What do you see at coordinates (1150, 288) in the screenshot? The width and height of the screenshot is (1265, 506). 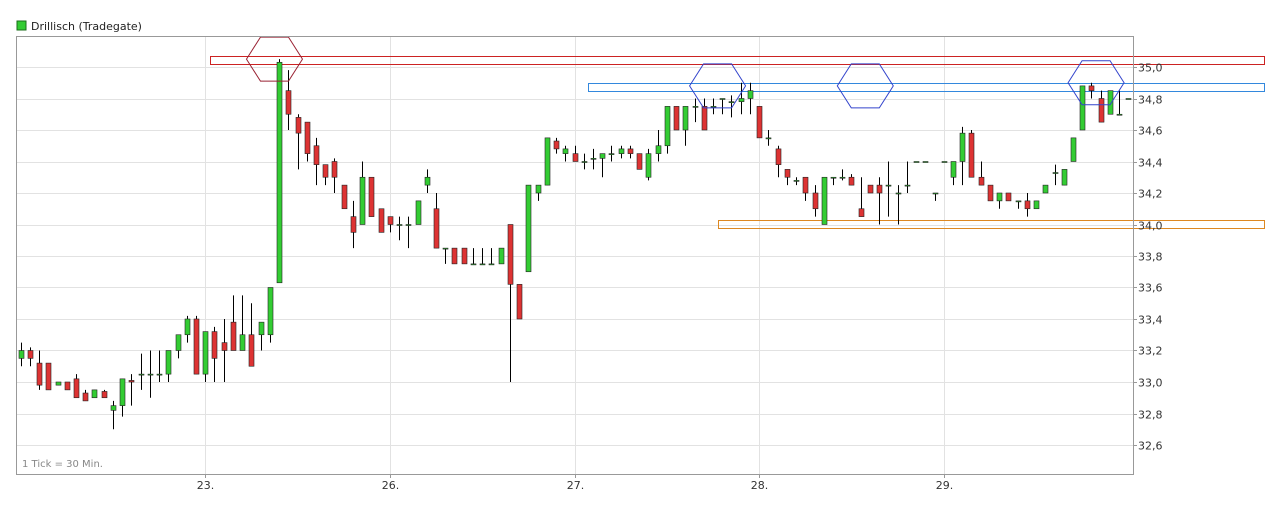 I see `y-tick-label: 33,6` at bounding box center [1150, 288].